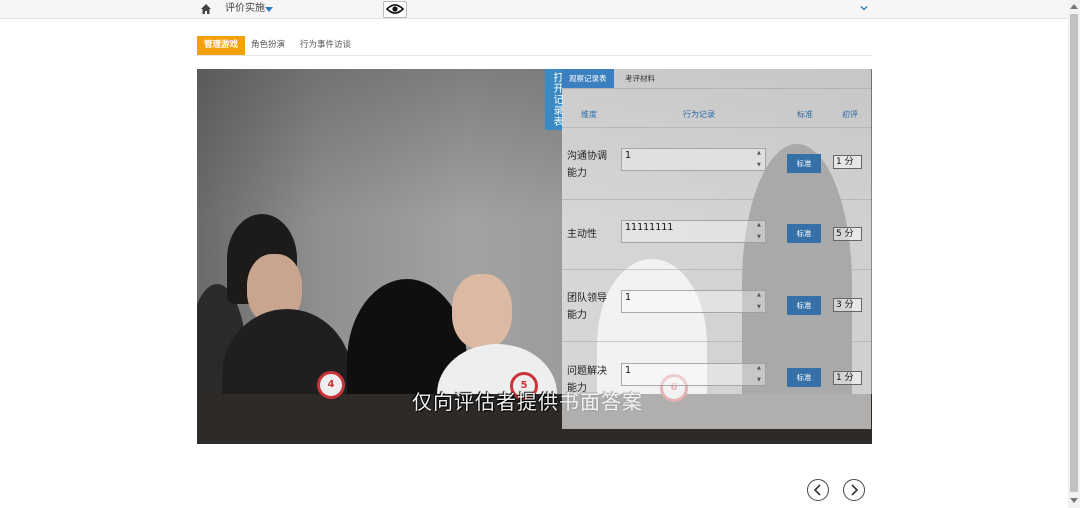 This screenshot has width=1080, height=508. What do you see at coordinates (587, 165) in the screenshot?
I see `dimension-label: 沟通协调能力` at bounding box center [587, 165].